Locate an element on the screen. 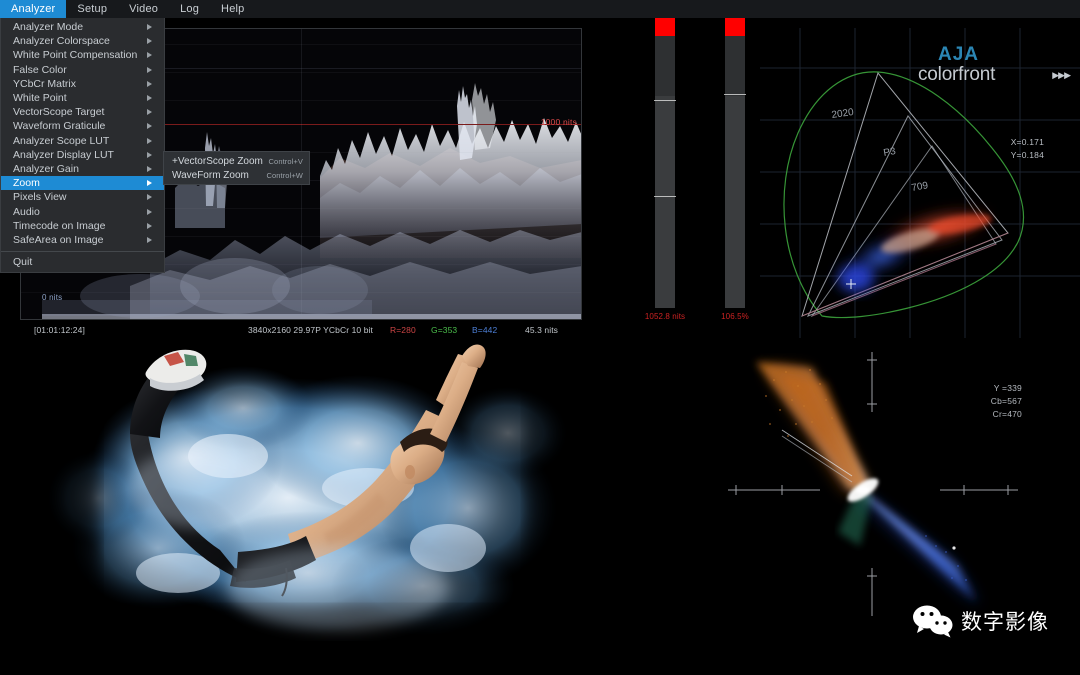 Image resolution: width=1080 pixels, height=675 pixels. menu-item-label: Analyzer Gain is located at coordinates (46, 168).